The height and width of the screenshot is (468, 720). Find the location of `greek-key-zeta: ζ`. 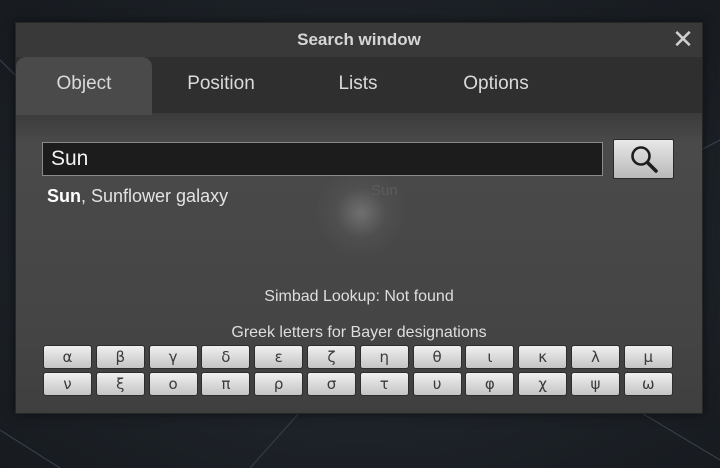

greek-key-zeta: ζ is located at coordinates (331, 357).